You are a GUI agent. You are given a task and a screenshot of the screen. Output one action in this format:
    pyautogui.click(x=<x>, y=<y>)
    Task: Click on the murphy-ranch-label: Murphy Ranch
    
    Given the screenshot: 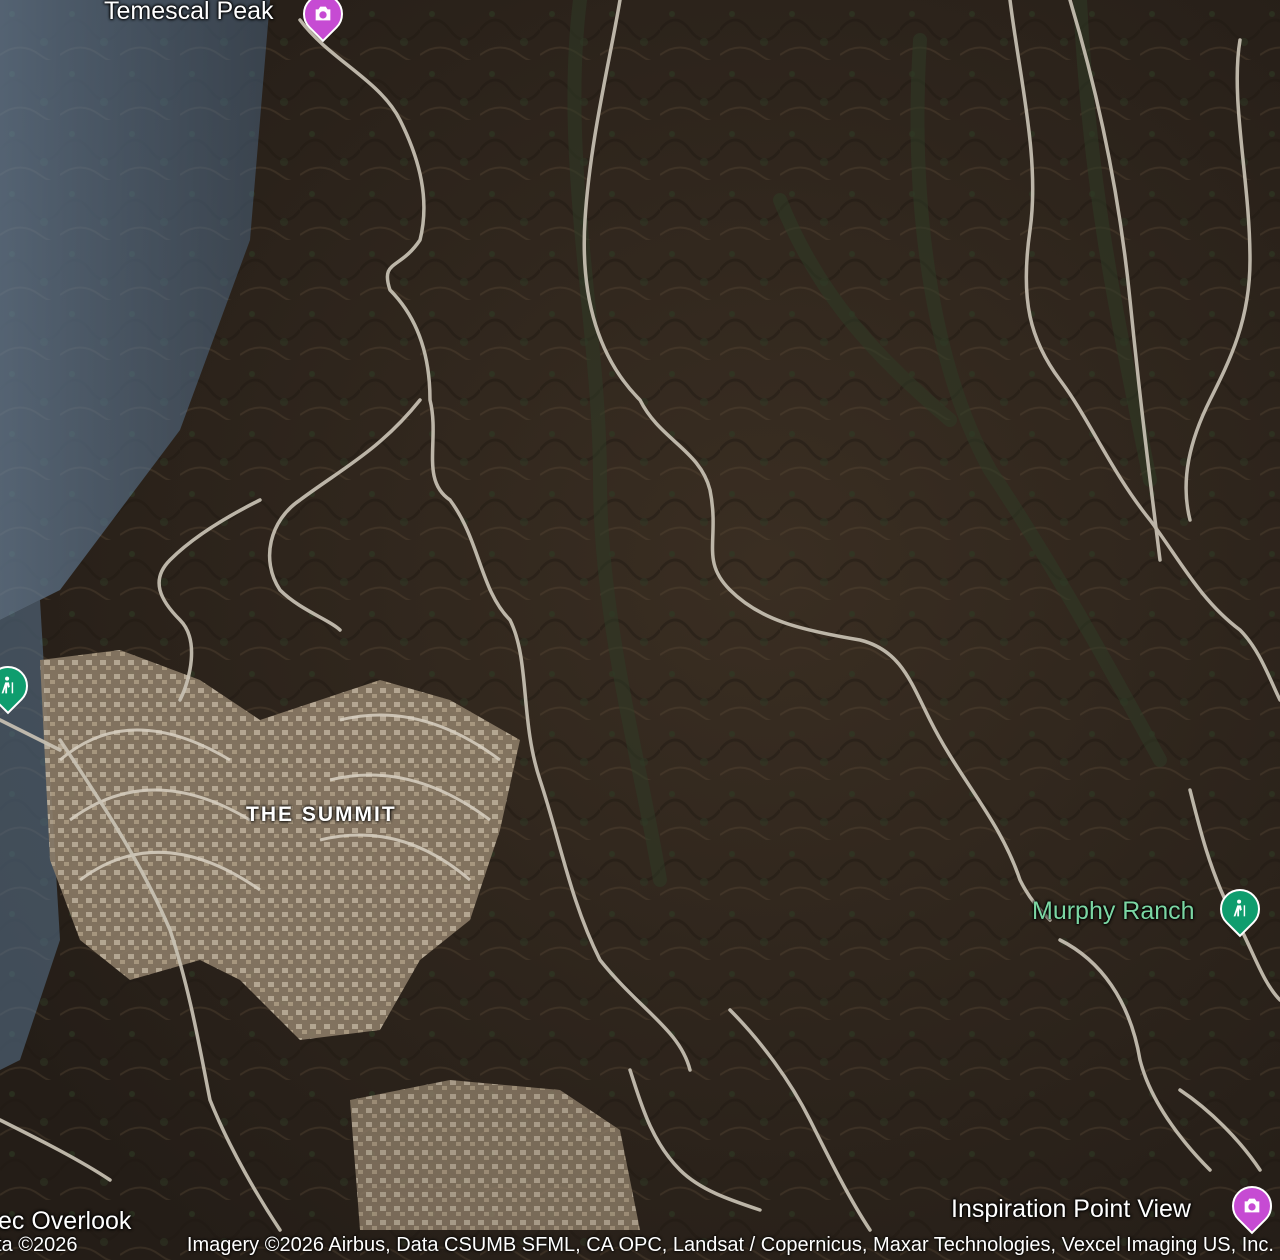 What is the action you would take?
    pyautogui.click(x=1113, y=911)
    